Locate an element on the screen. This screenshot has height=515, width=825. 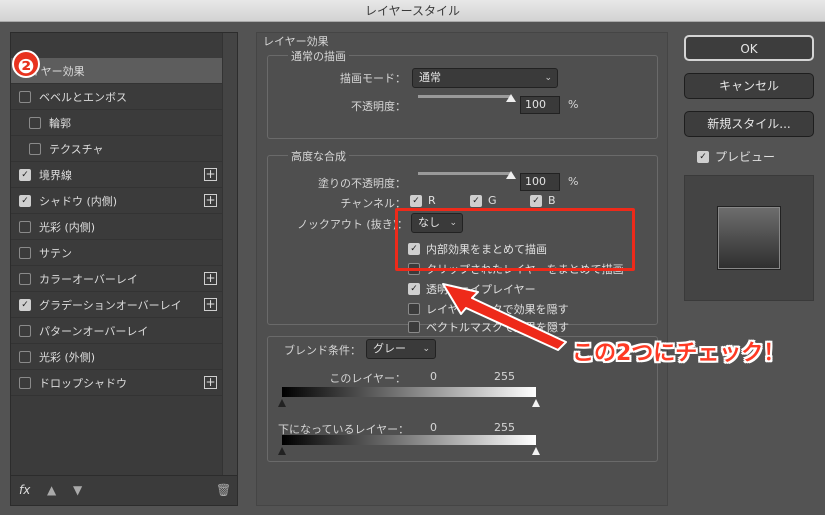
underlying-layer-black-handle is located at coordinates (282, 451).